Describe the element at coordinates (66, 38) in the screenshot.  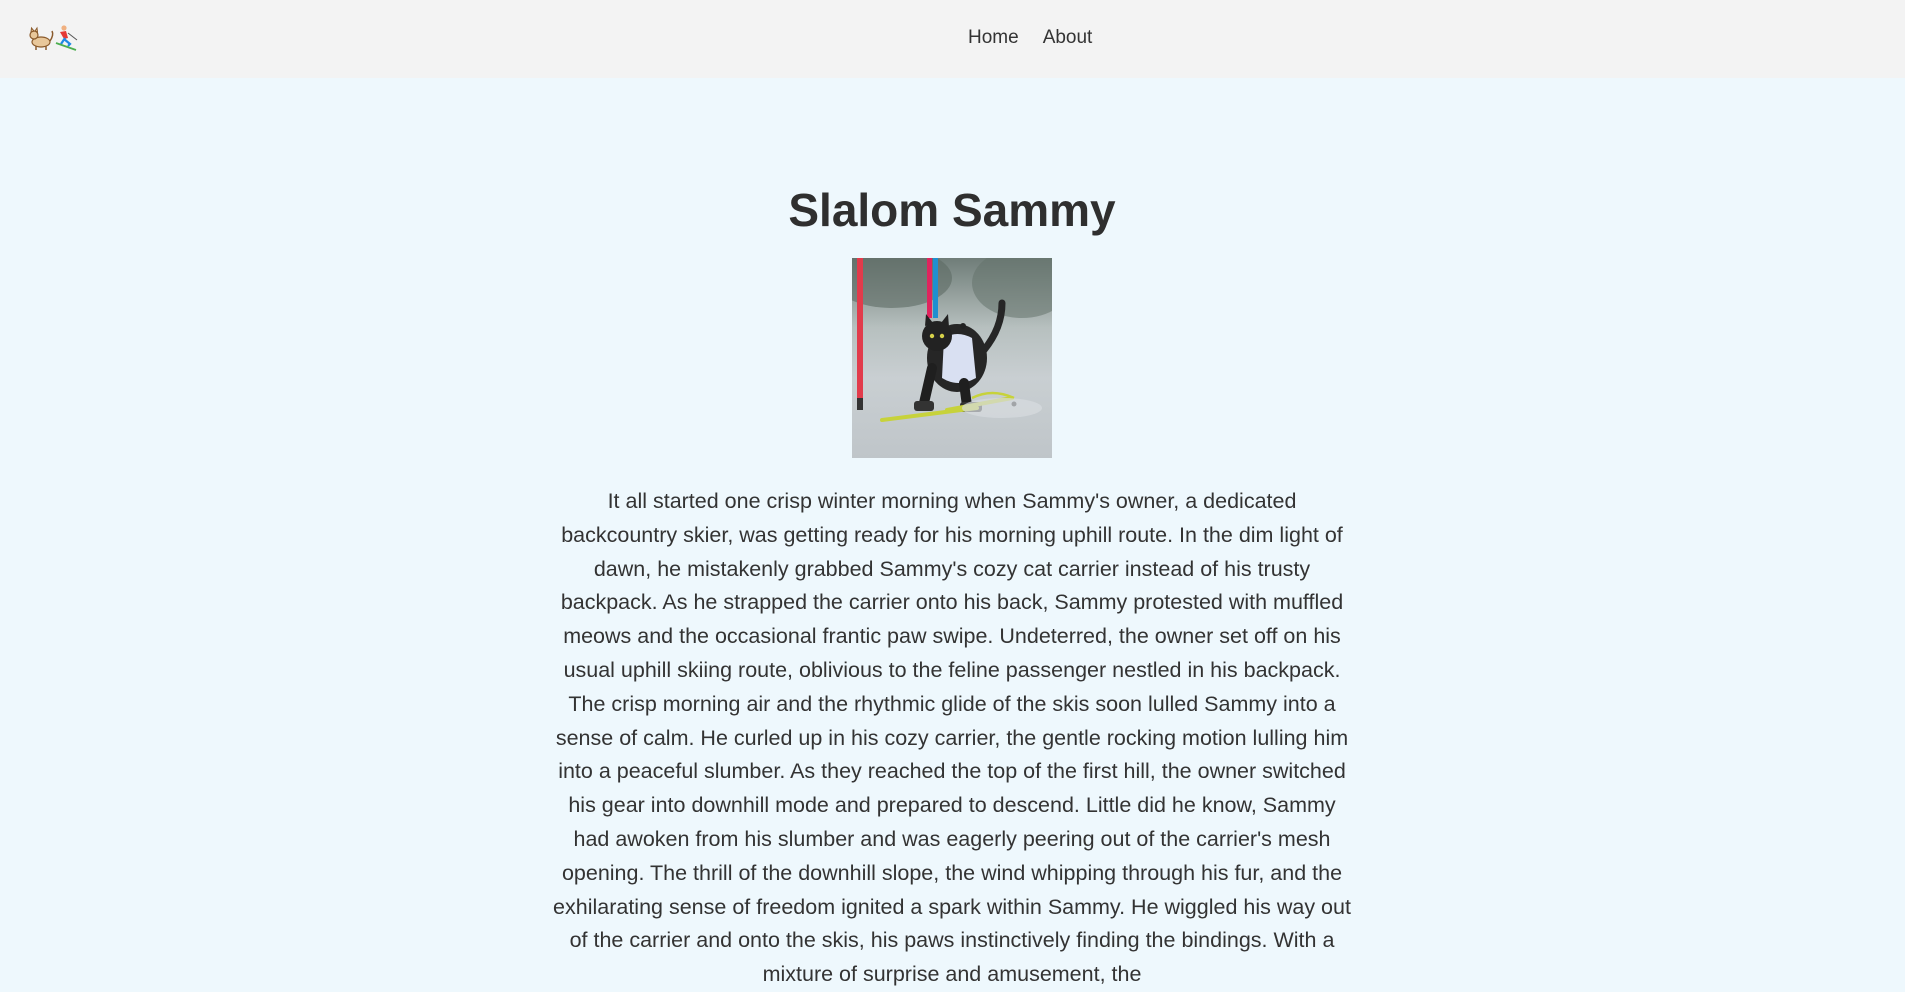
I see `skier-icon` at that location.